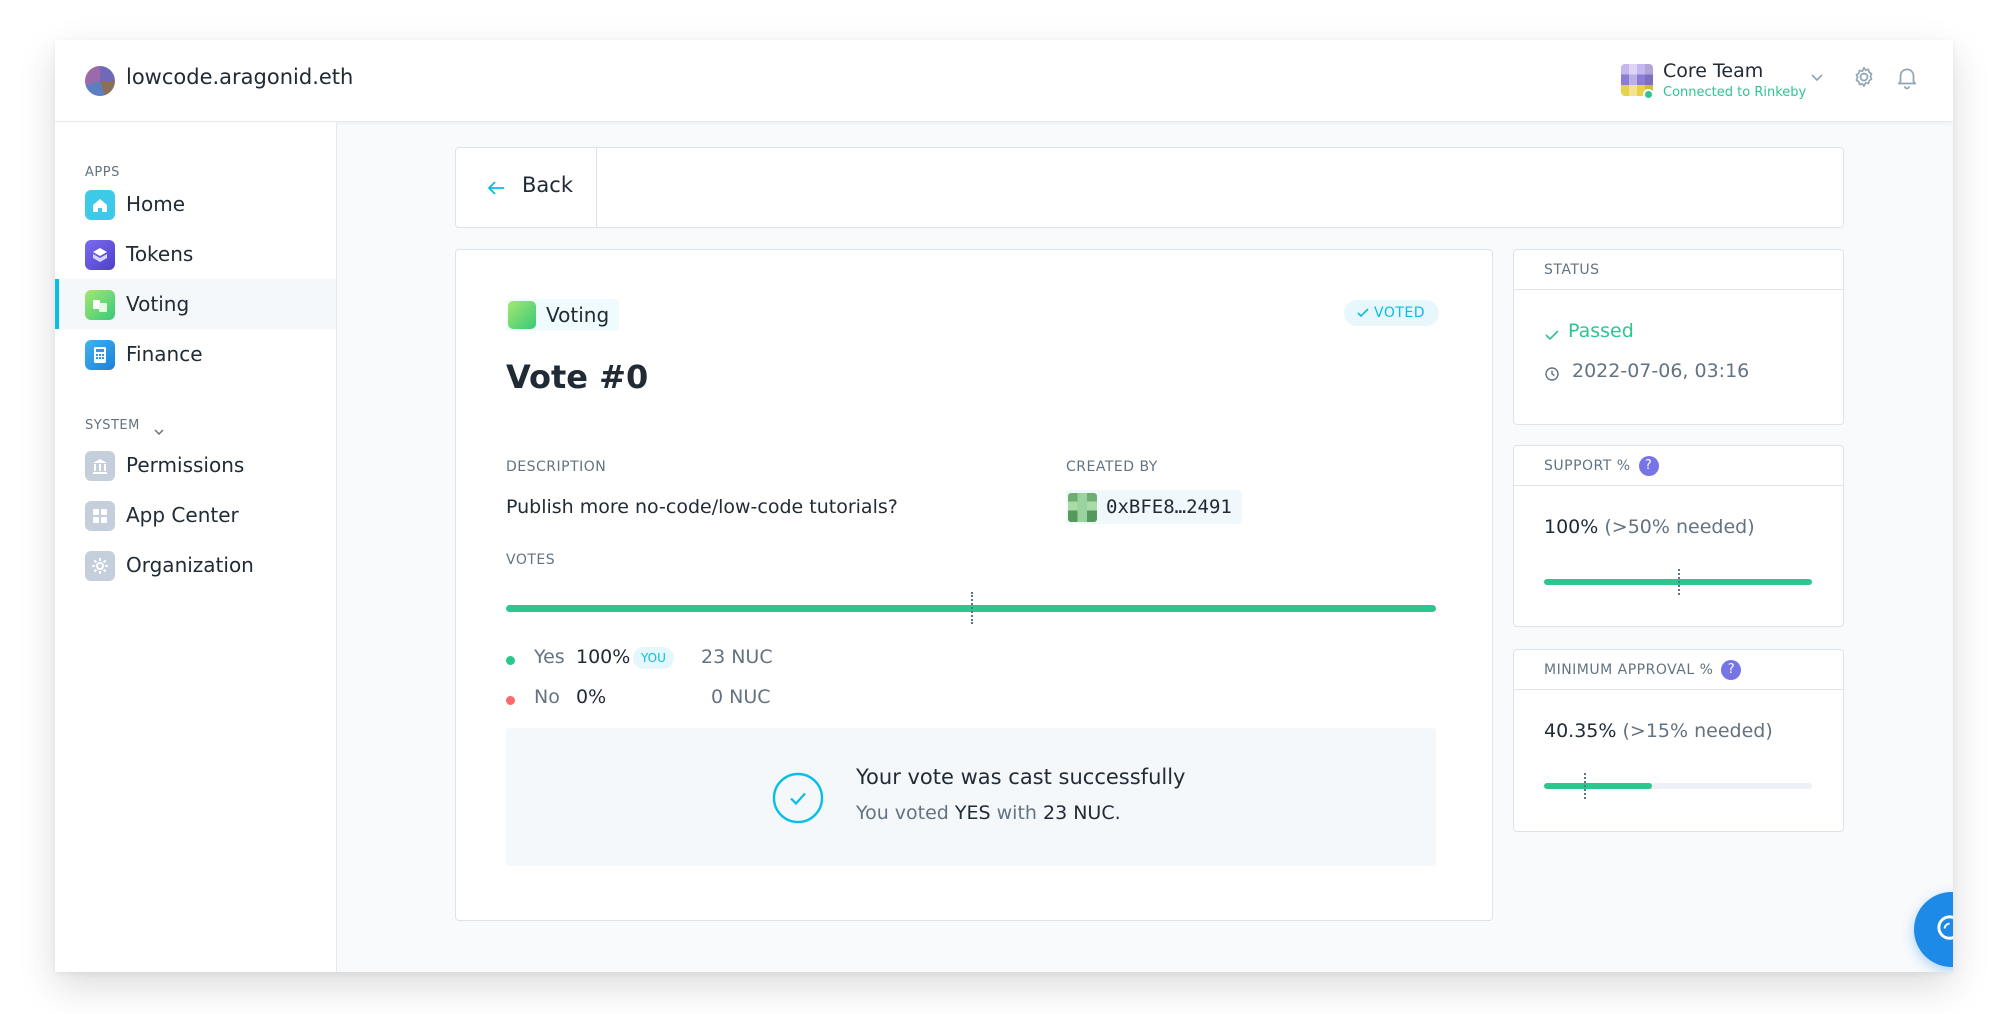 This screenshot has width=2008, height=1014. Describe the element at coordinates (547, 697) in the screenshot. I see `no-label: No` at that location.